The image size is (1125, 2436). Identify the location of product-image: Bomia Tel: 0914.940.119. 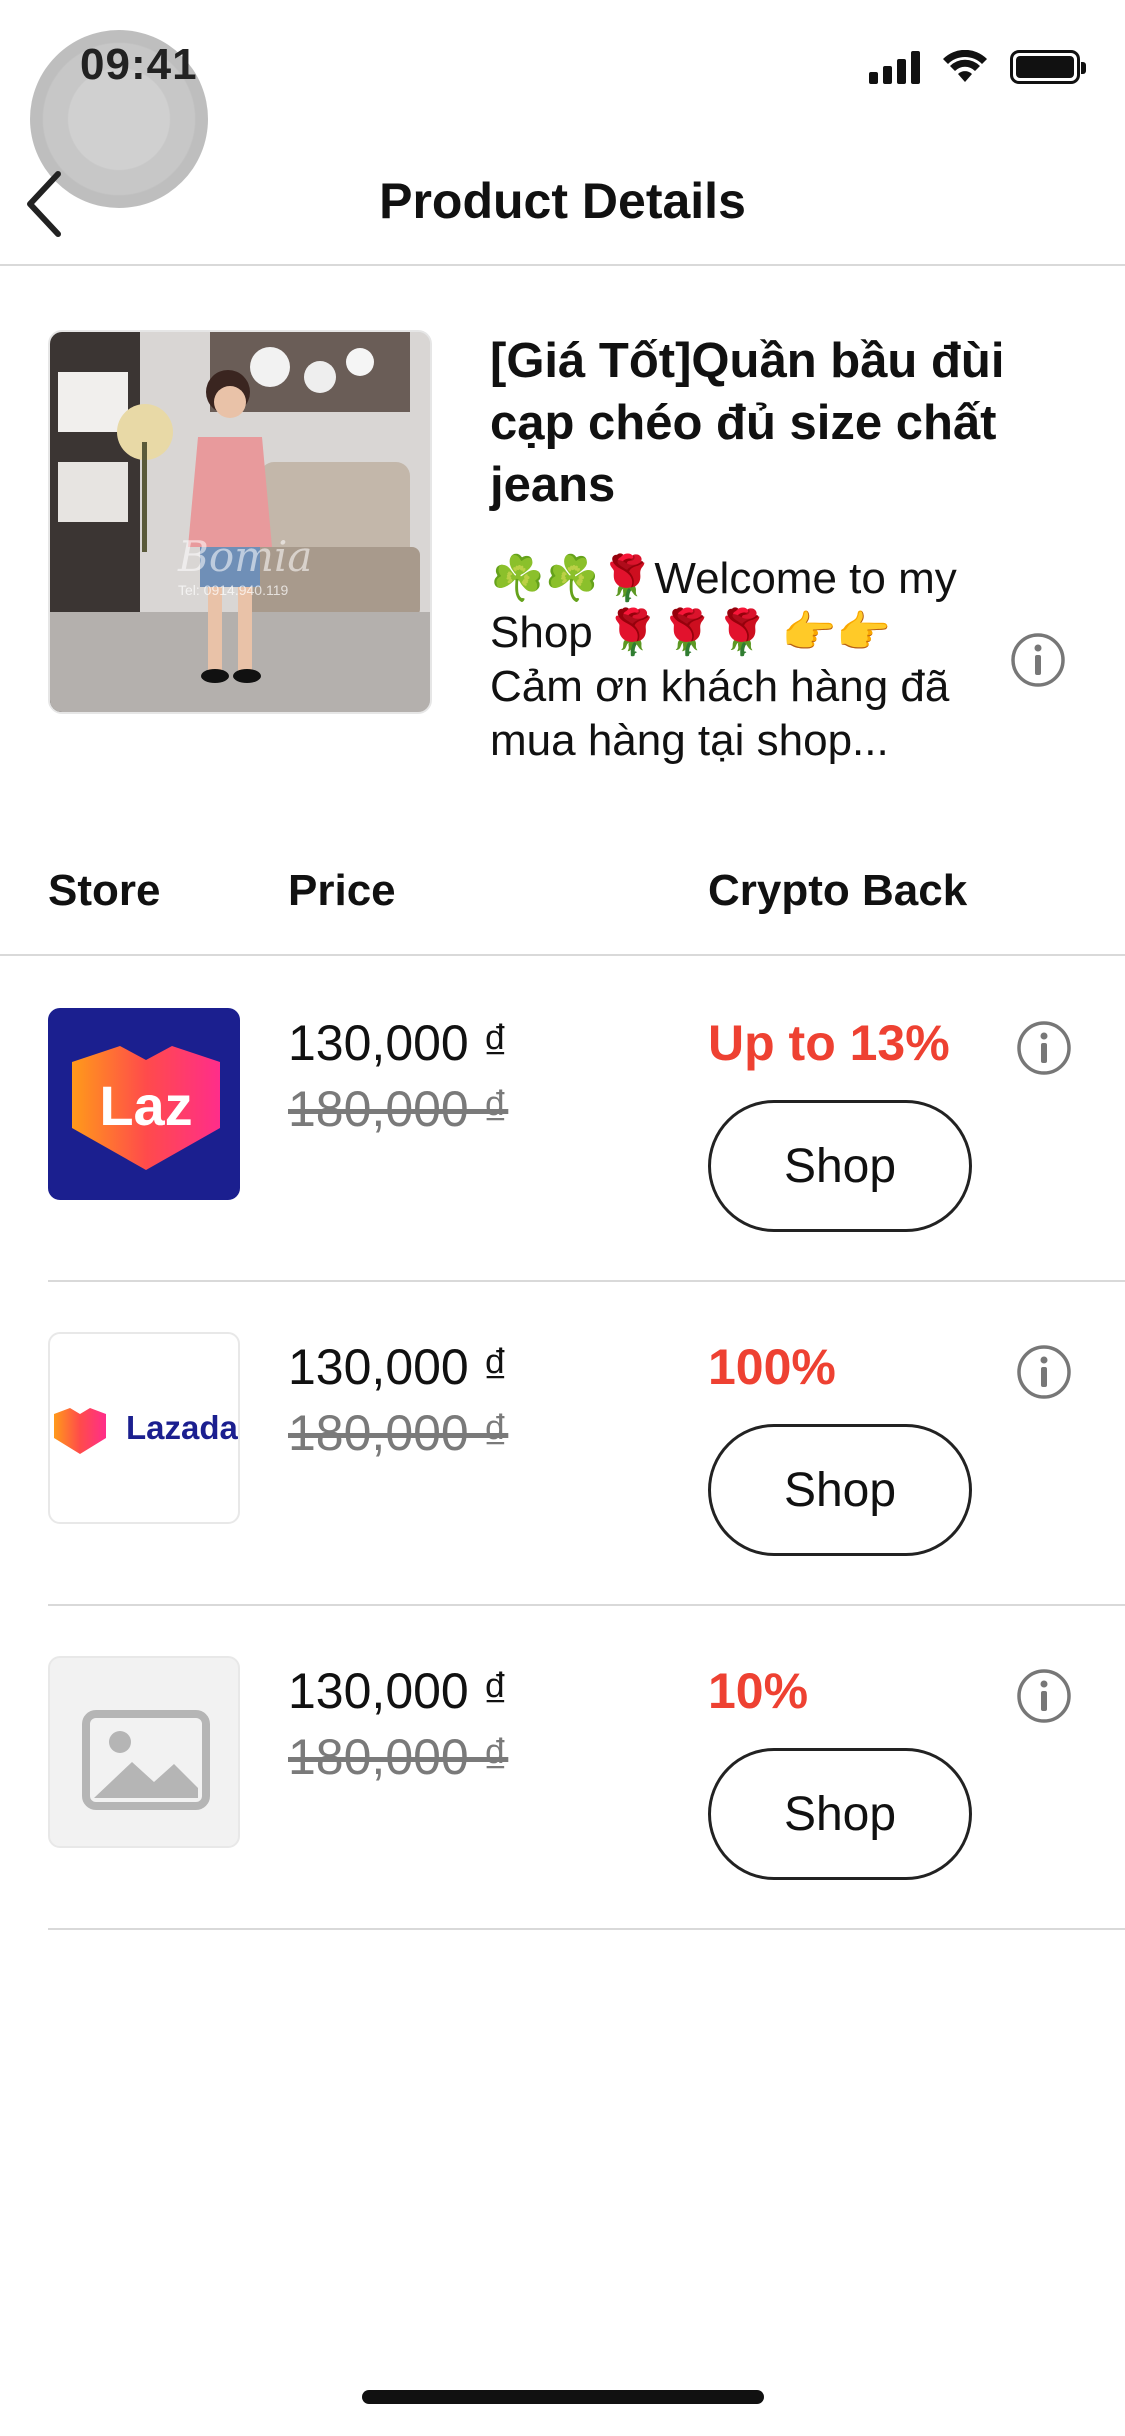
(240, 522).